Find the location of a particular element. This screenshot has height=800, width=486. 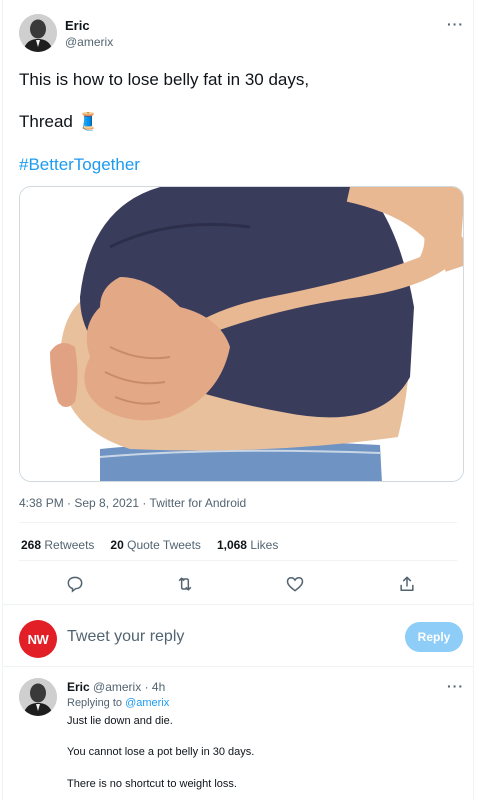

thread-emoji-icon: 🧵 is located at coordinates (88, 121).